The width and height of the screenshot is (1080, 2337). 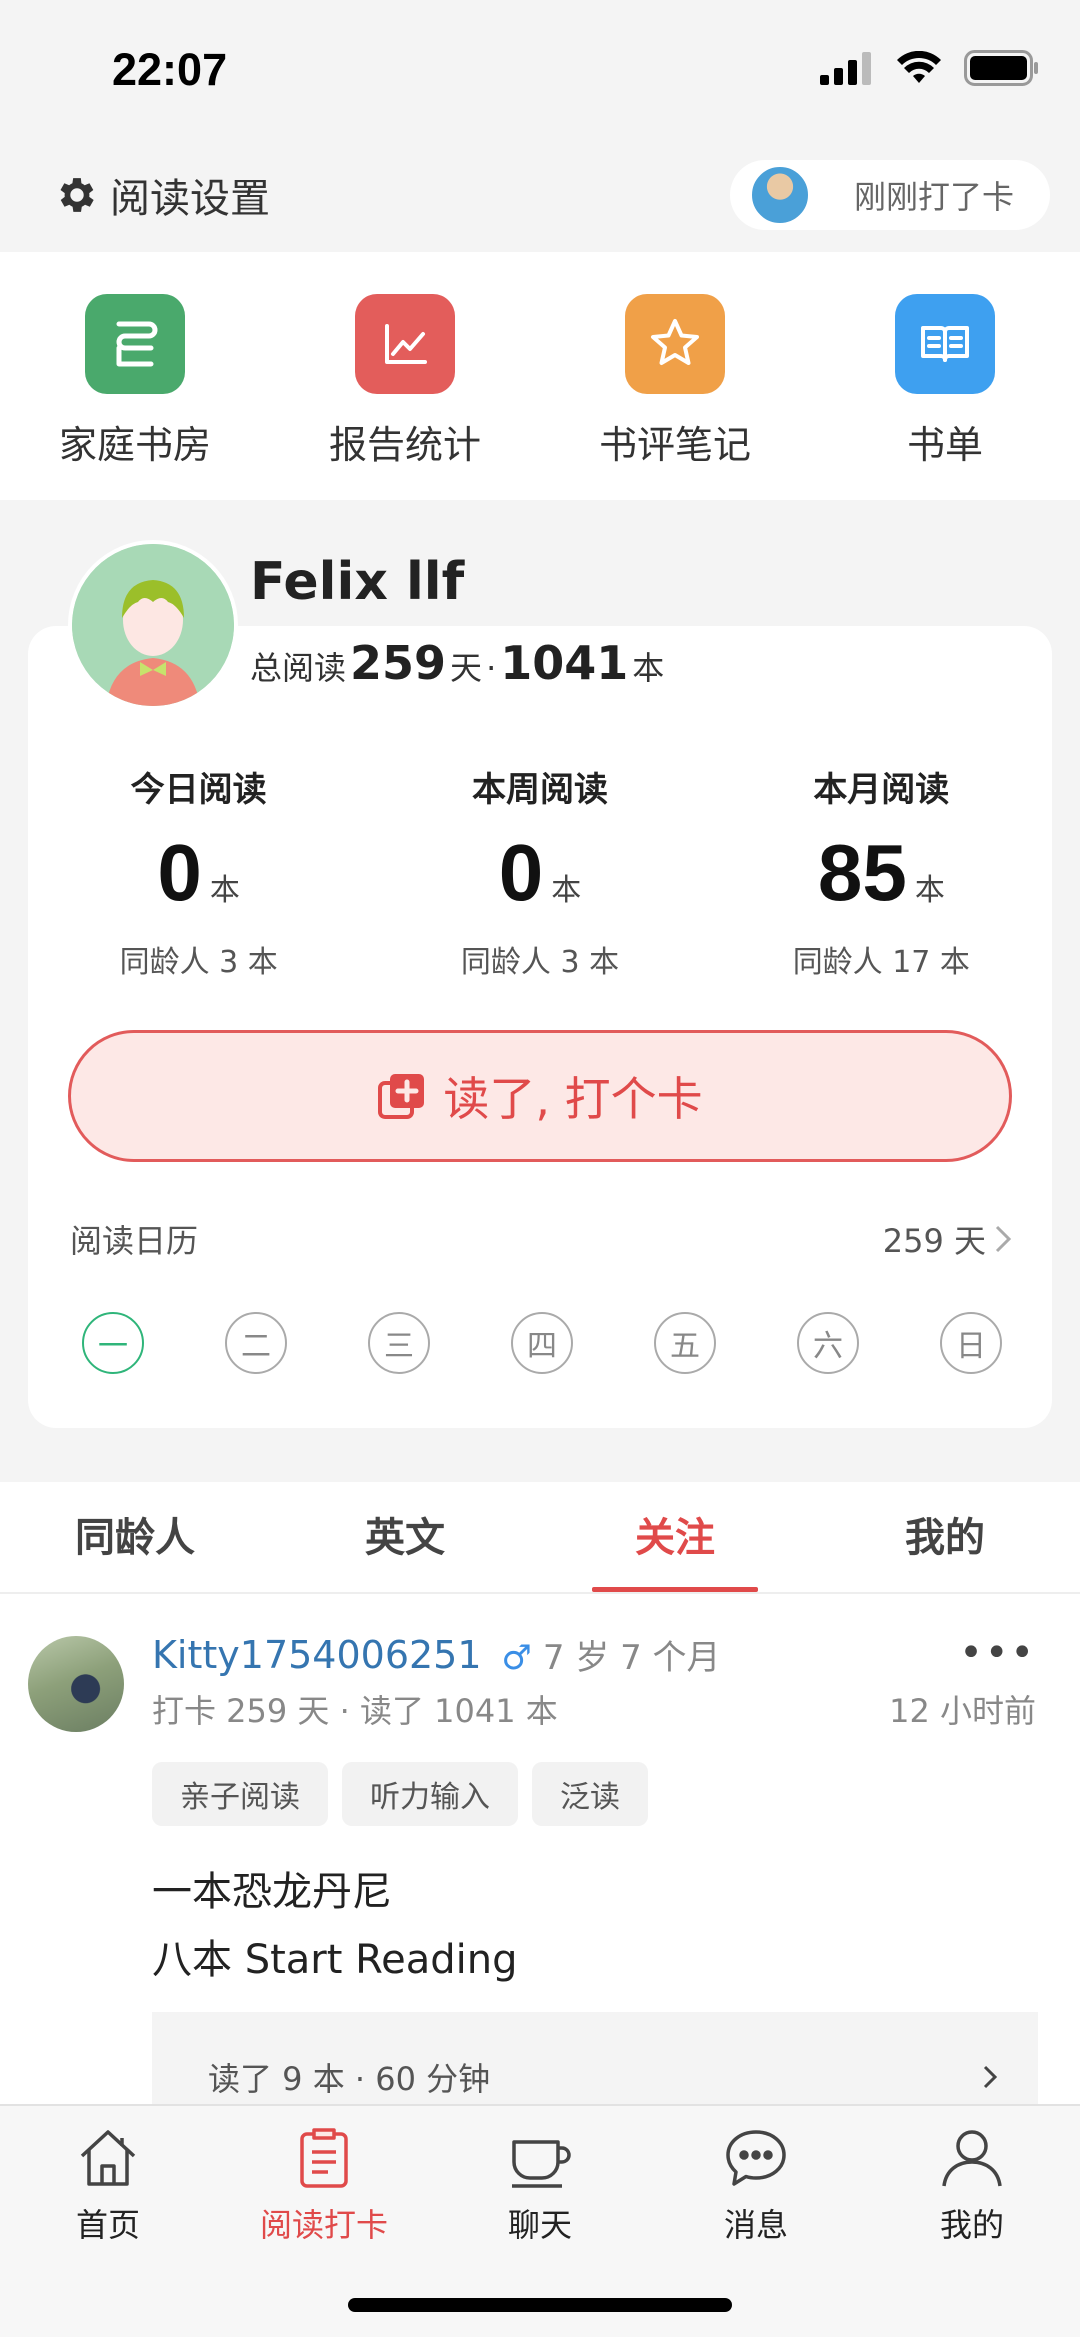 I want to click on calendar-day: 四, so click(x=542, y=1343).